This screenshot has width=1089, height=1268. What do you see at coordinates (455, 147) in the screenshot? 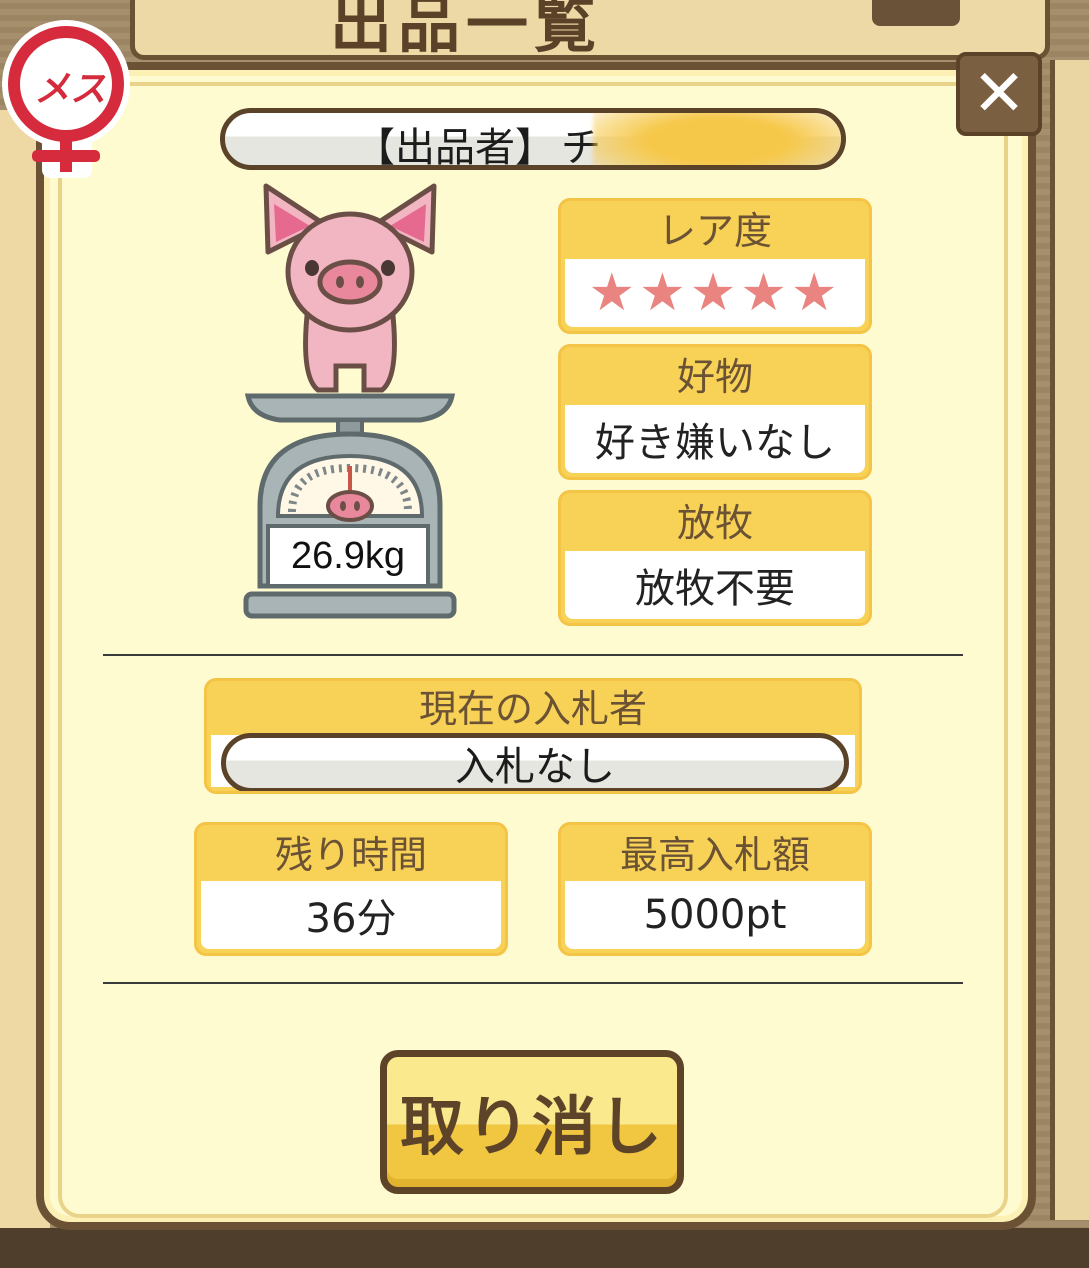
I see `seller-label: 【出品者】` at bounding box center [455, 147].